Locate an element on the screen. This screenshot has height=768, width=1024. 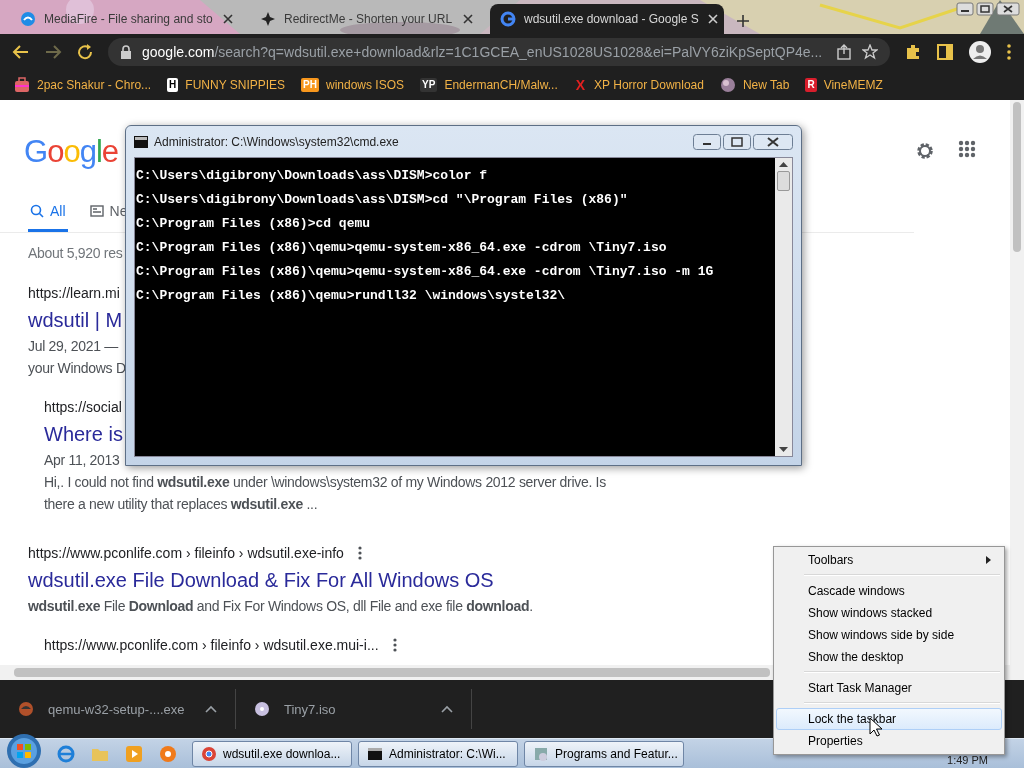
reload-icon is located at coordinates (85, 52).